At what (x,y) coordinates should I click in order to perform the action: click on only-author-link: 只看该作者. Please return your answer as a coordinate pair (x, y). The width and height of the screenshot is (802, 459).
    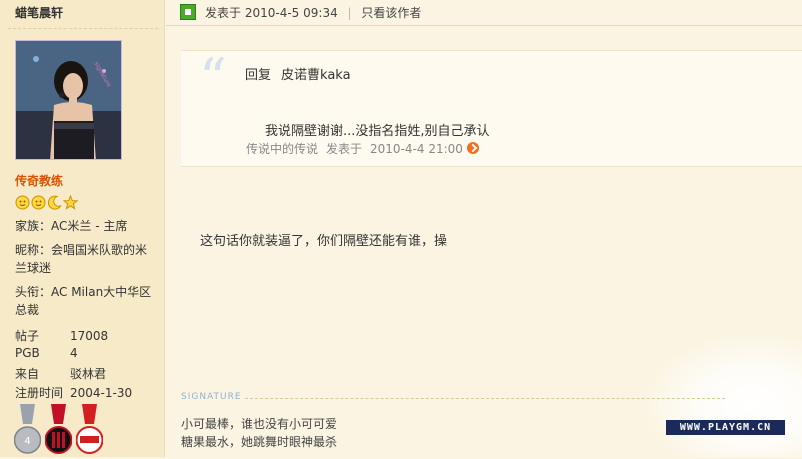
    Looking at the image, I should click on (391, 13).